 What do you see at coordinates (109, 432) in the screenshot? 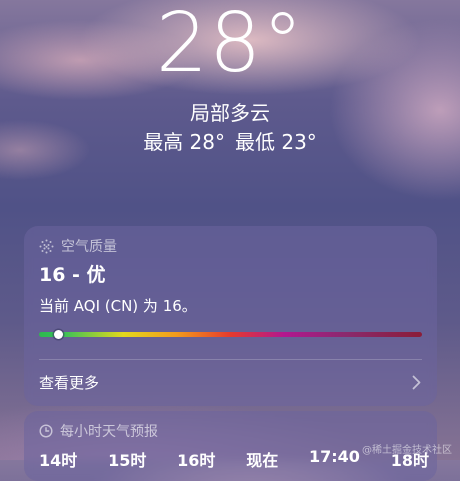
I see `hourly-forecast-title: 每小时天气预报` at bounding box center [109, 432].